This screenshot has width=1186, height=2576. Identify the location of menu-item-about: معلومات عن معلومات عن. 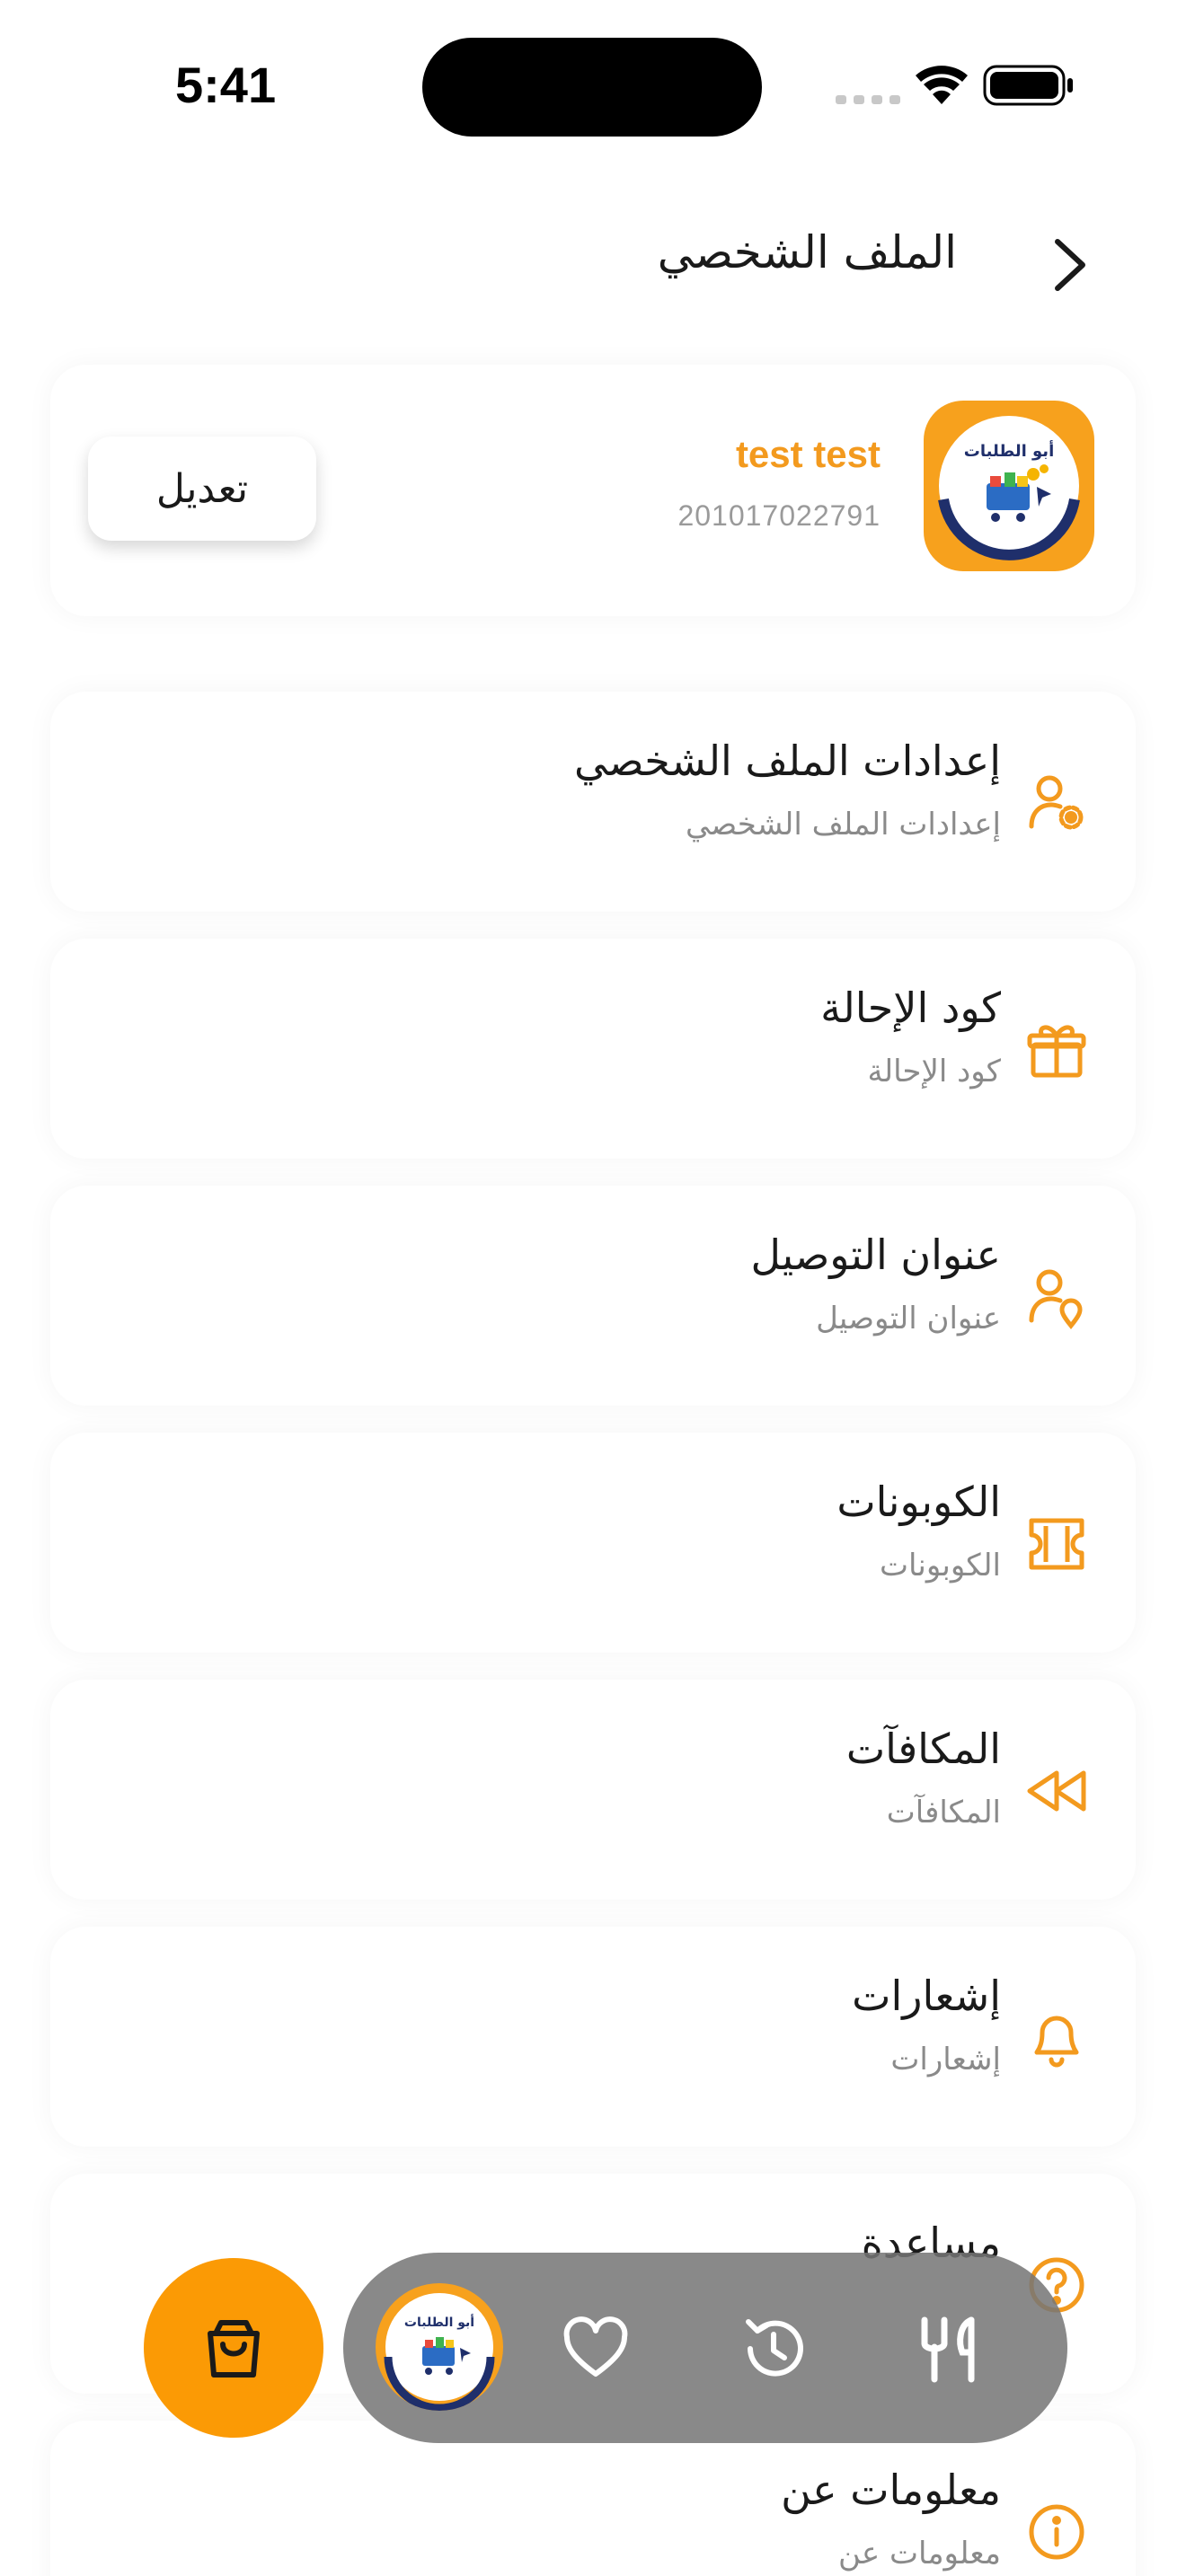
(593, 2498).